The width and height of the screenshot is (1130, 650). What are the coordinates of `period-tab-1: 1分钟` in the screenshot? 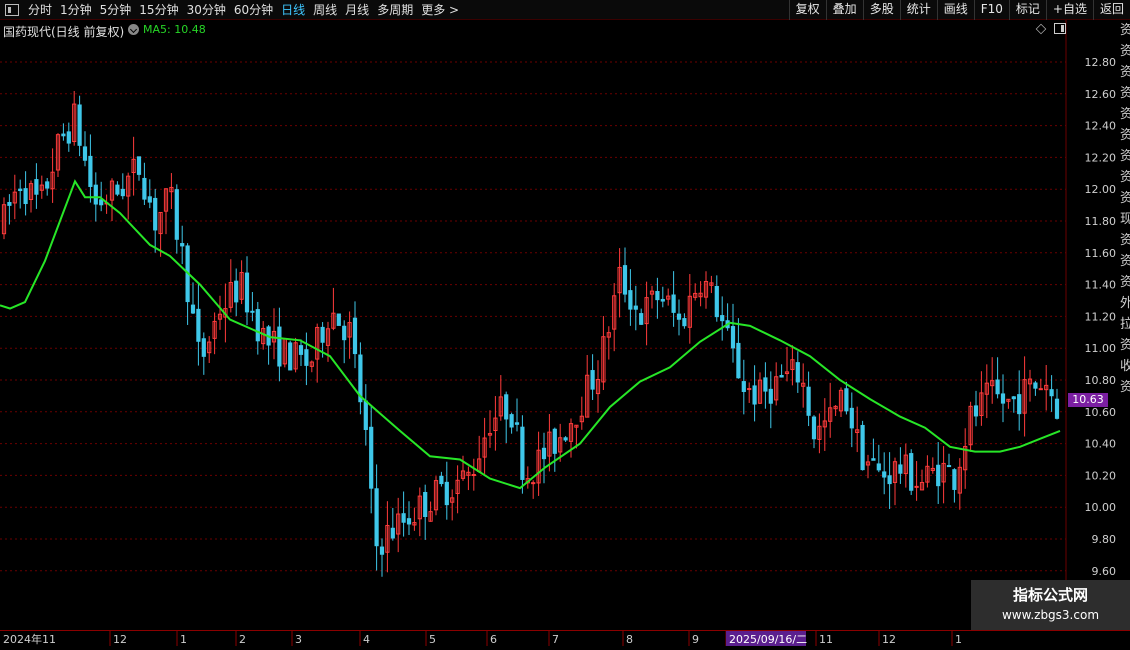 It's located at (77, 9).